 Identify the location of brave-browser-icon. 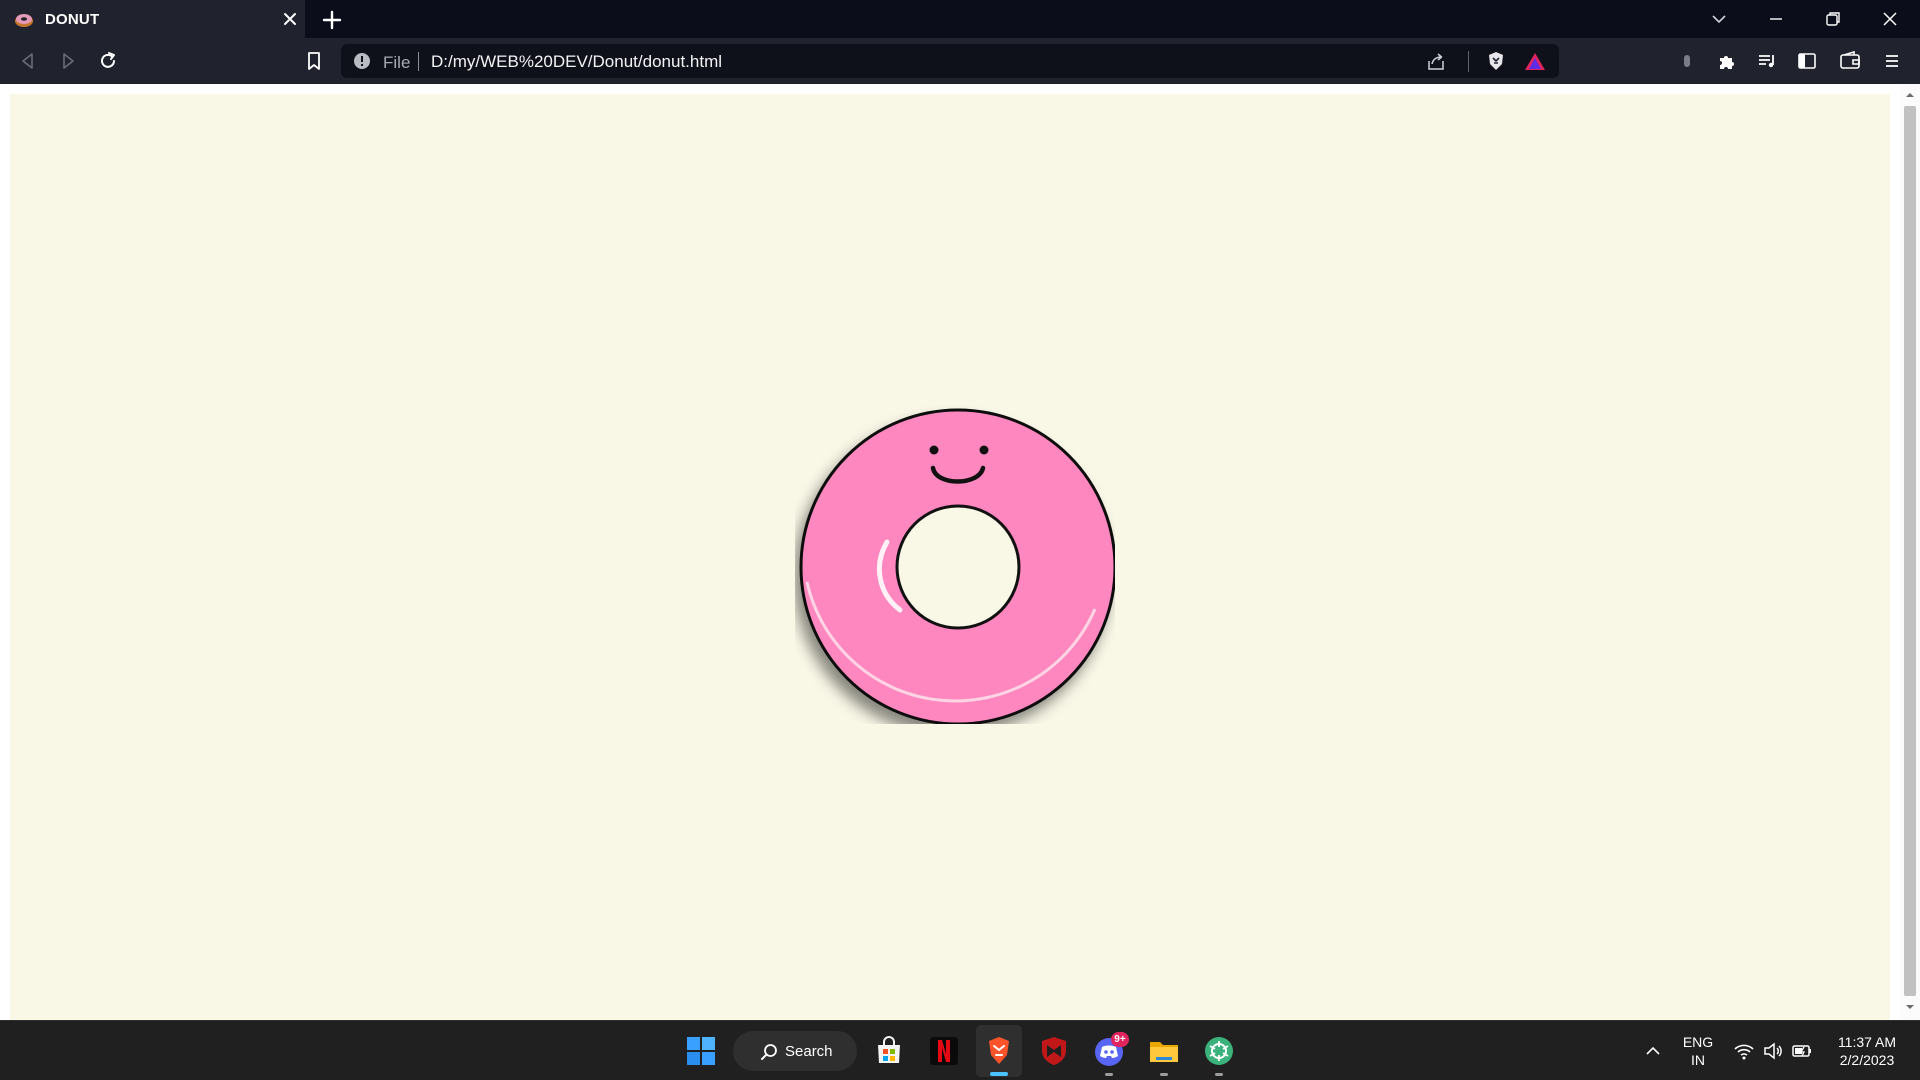
(999, 1051).